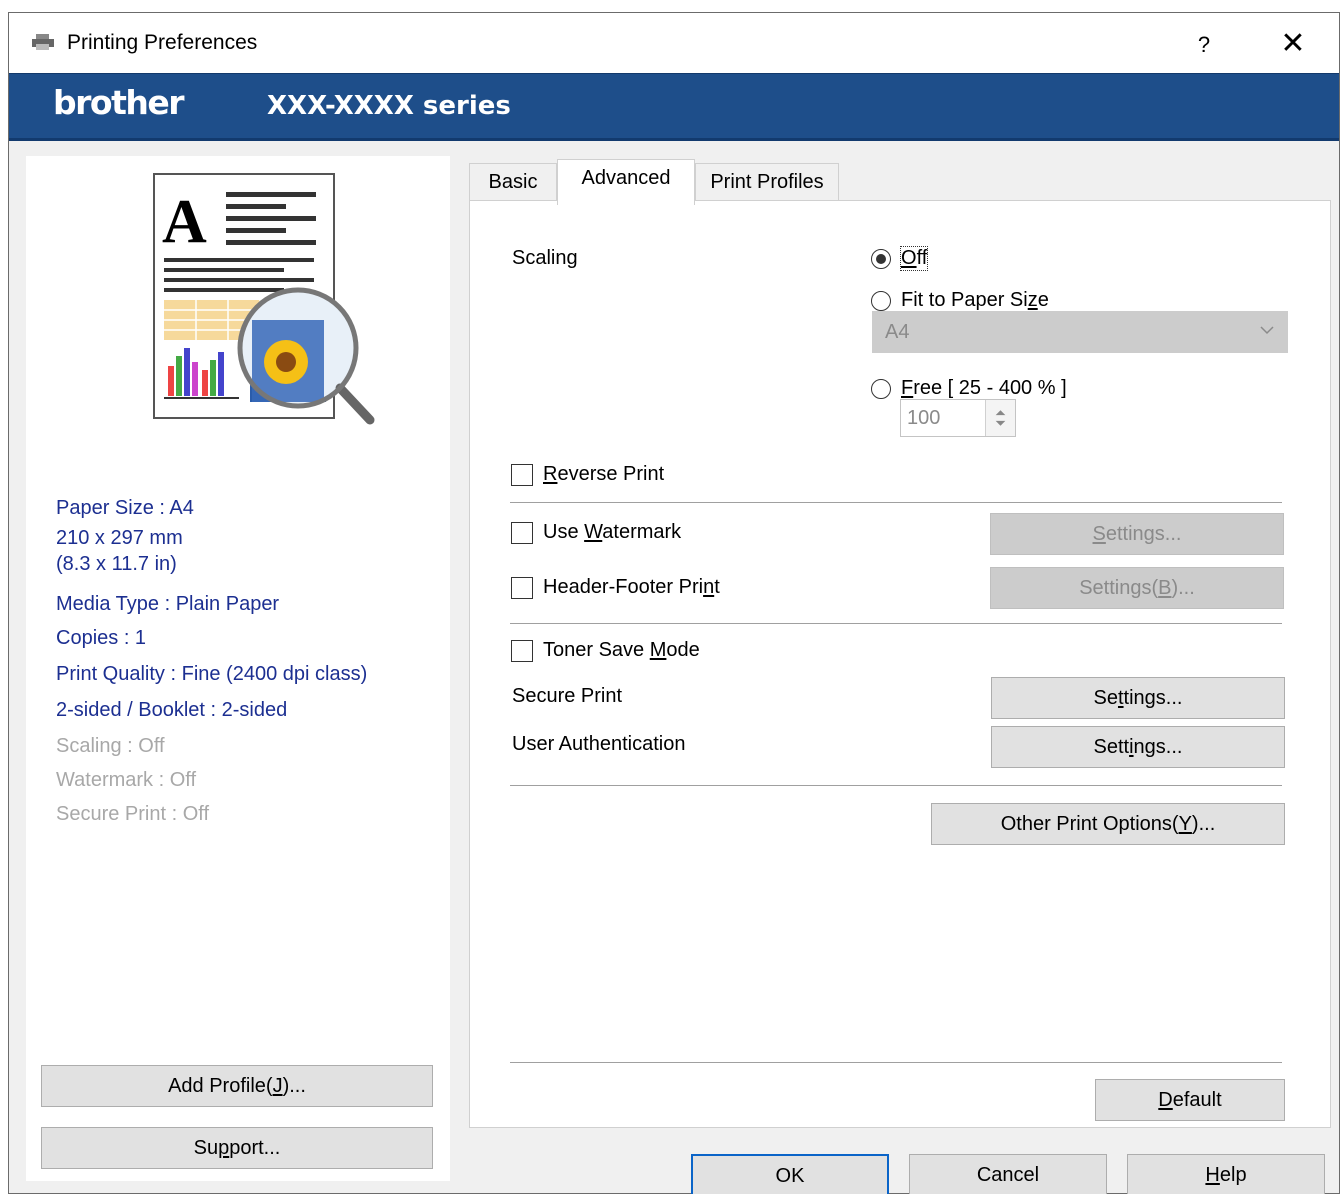 This screenshot has width=1344, height=1194. What do you see at coordinates (522, 533) in the screenshot?
I see `use-watermark-checkbox` at bounding box center [522, 533].